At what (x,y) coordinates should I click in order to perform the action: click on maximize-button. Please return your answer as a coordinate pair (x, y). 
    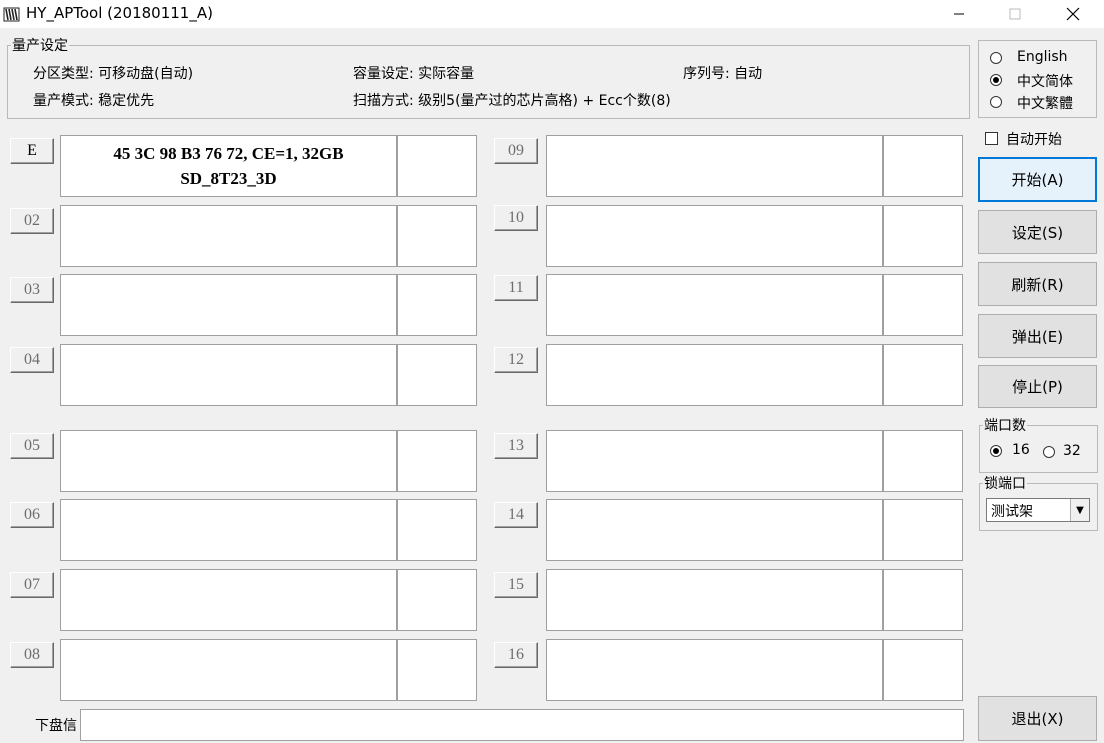
    Looking at the image, I should click on (1015, 14).